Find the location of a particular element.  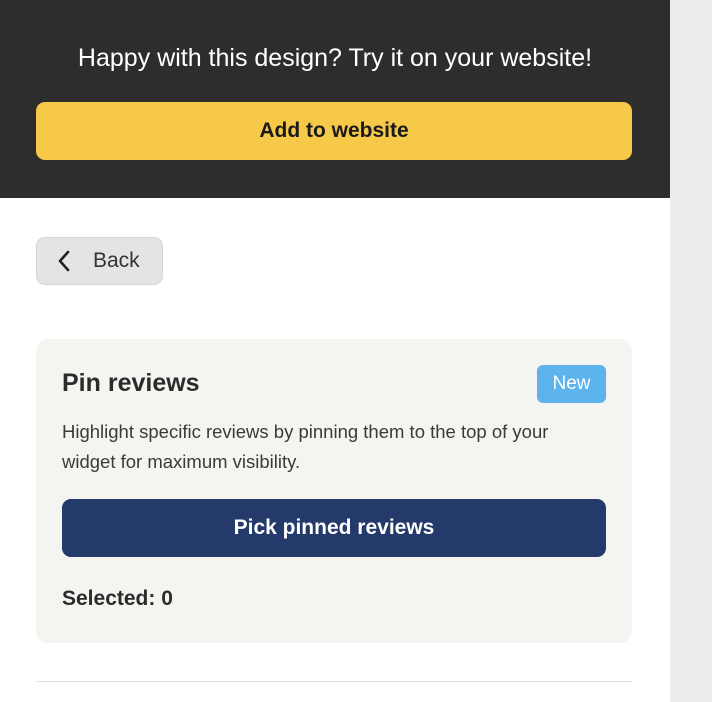

selected-count: Selected: 0 is located at coordinates (117, 598).